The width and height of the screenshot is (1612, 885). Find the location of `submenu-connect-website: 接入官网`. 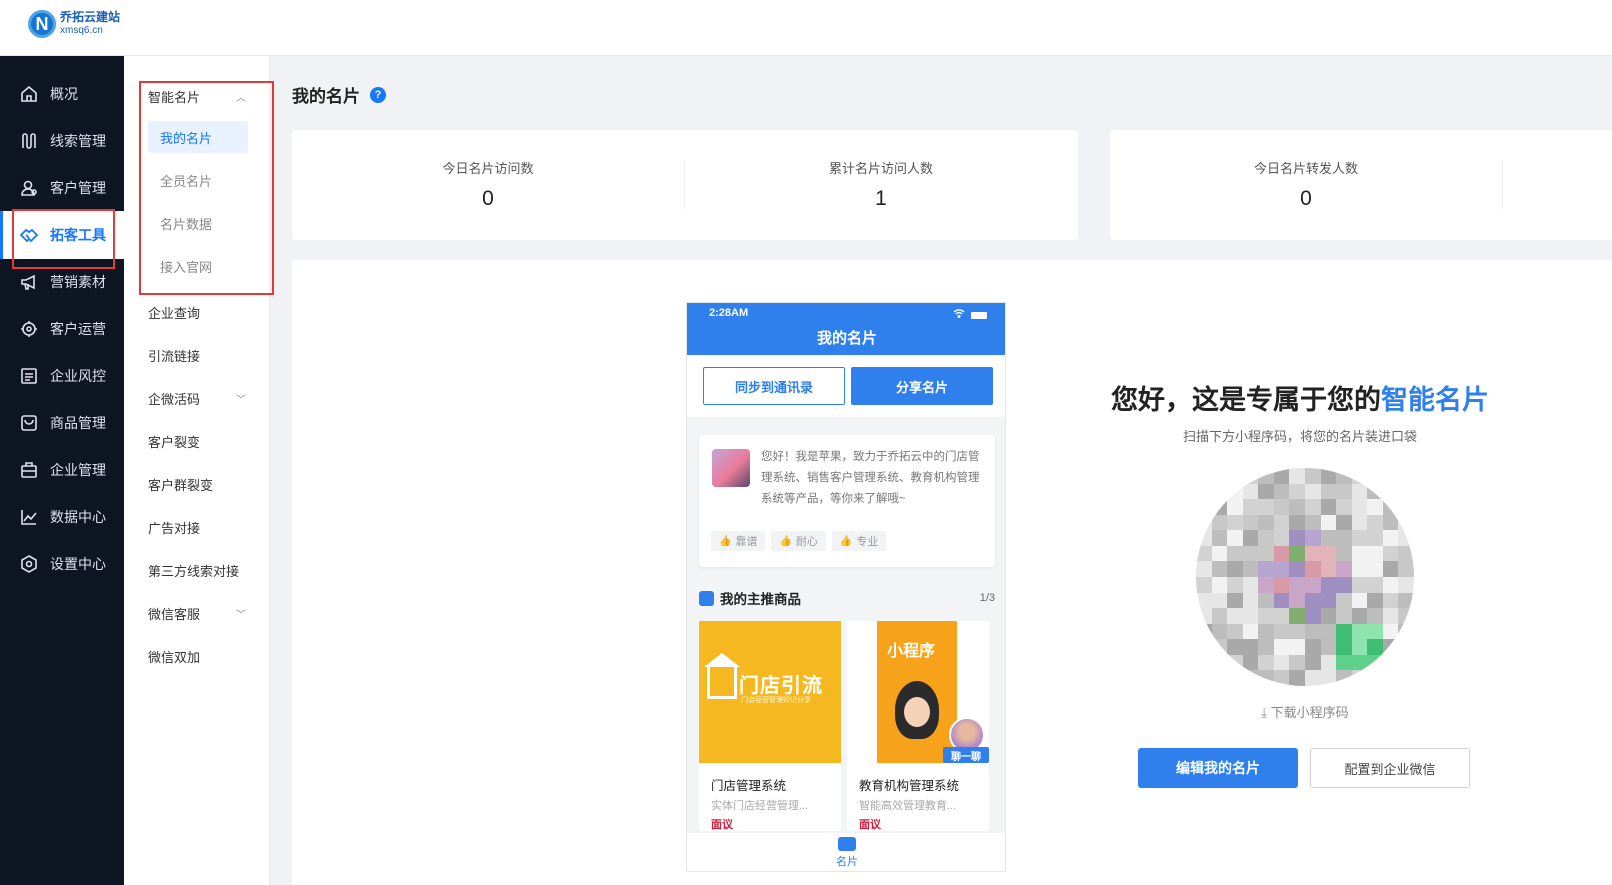

submenu-connect-website: 接入官网 is located at coordinates (198, 266).